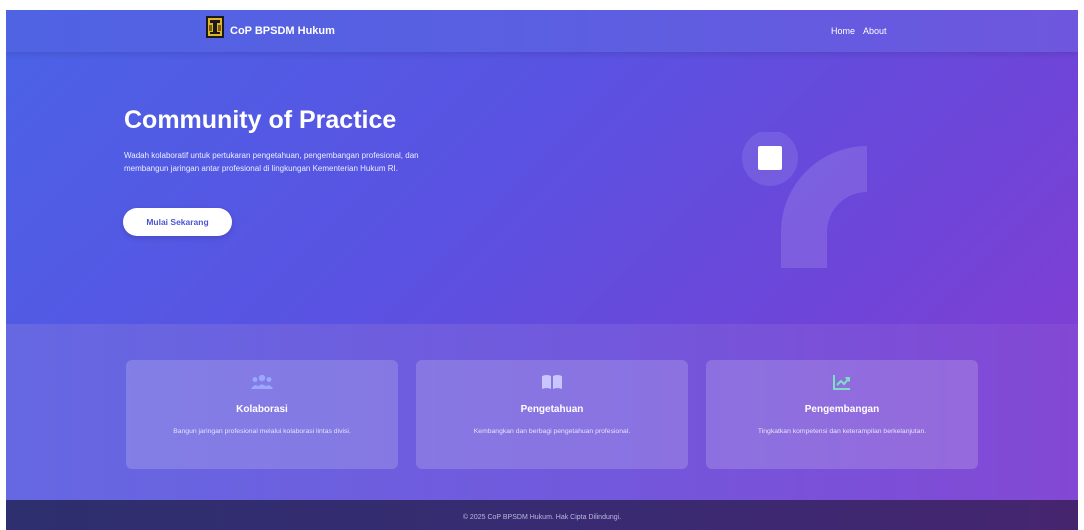 This screenshot has height=530, width=1084. I want to click on navbar: CoP BPSDM Hukum Home About, so click(542, 31).